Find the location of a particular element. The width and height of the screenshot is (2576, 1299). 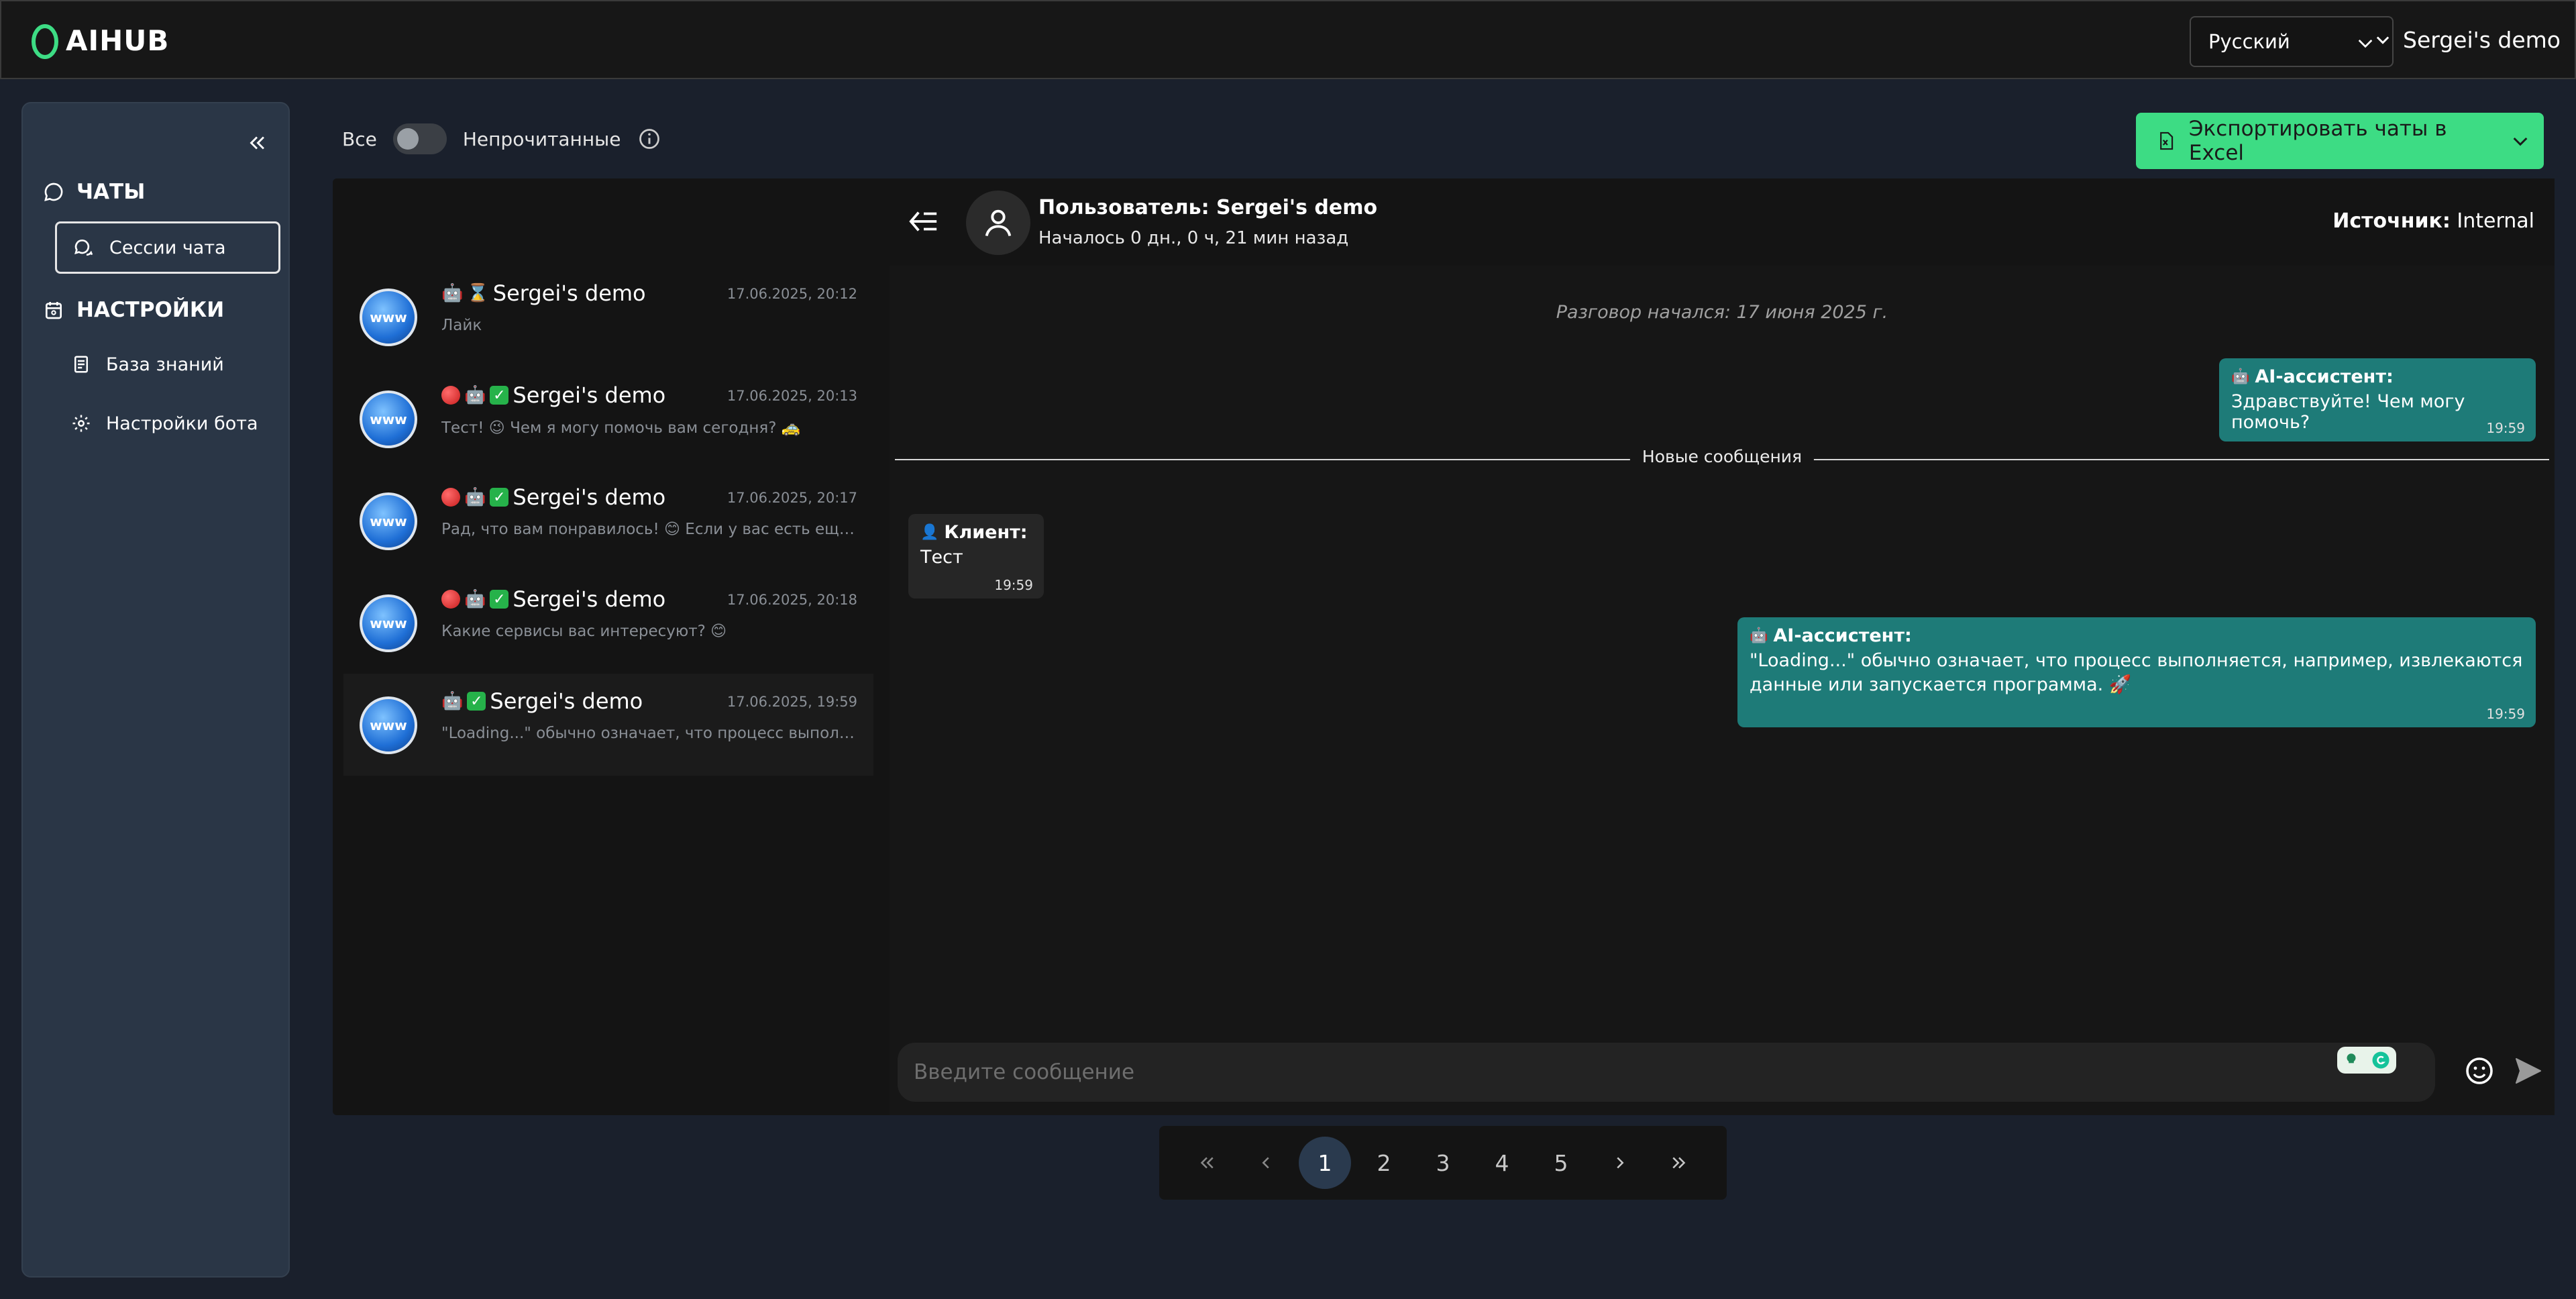

message-author: 🤖 AI-ассистент: is located at coordinates (2377, 377).